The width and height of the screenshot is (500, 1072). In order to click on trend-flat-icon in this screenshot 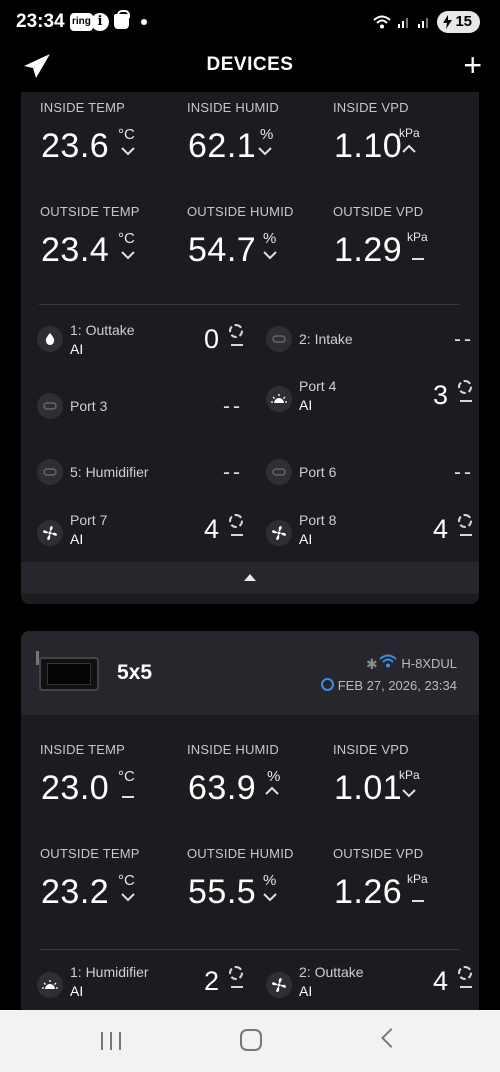, I will do `click(418, 901)`.